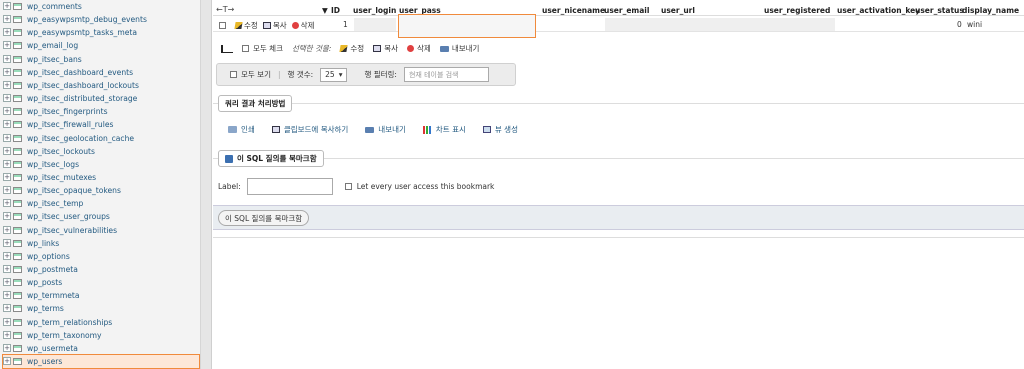  I want to click on sidebar-item-wp-itsec-vulnerabilities: + wp_itsec_vulnerabilities, so click(101, 230).